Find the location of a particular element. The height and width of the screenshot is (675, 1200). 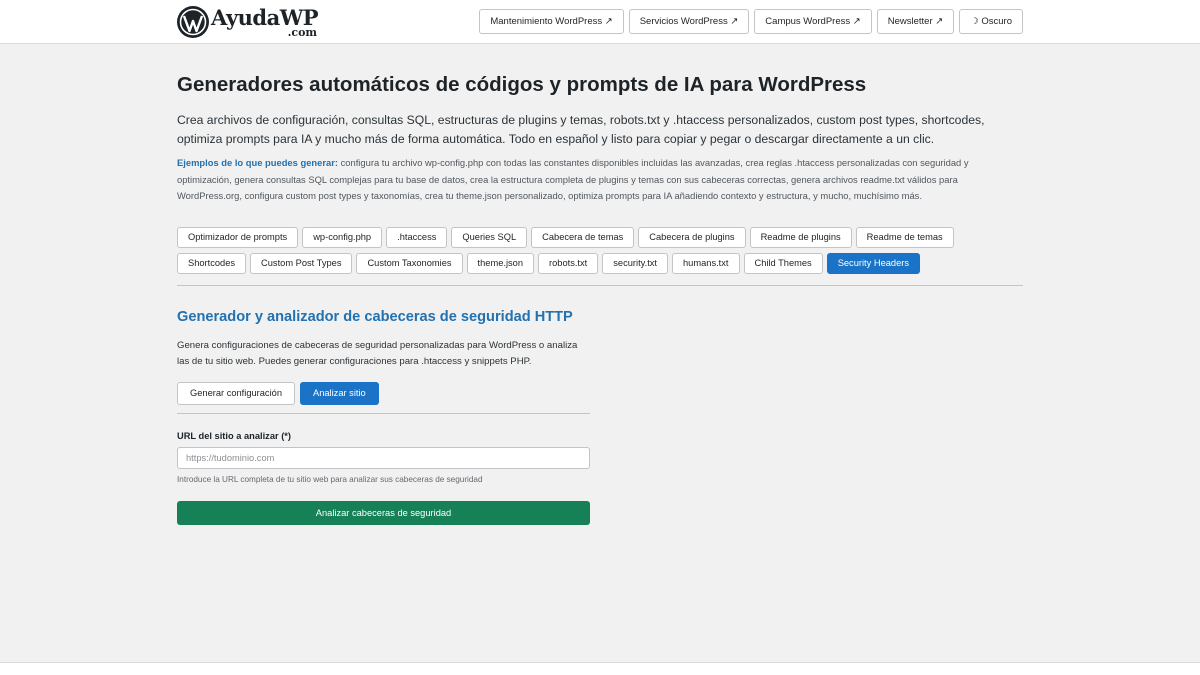

mode-switcher: Generar configuración Analizar sitio is located at coordinates (278, 393).